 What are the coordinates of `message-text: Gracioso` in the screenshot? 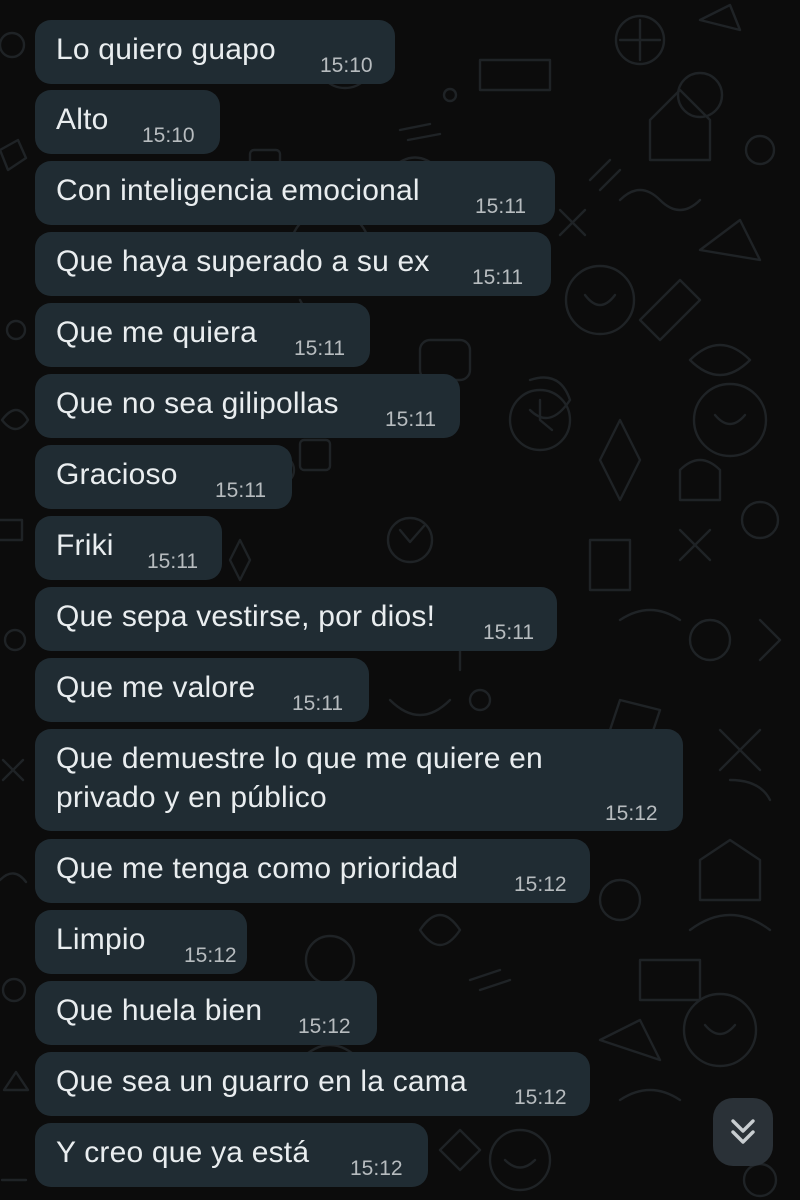 It's located at (117, 474).